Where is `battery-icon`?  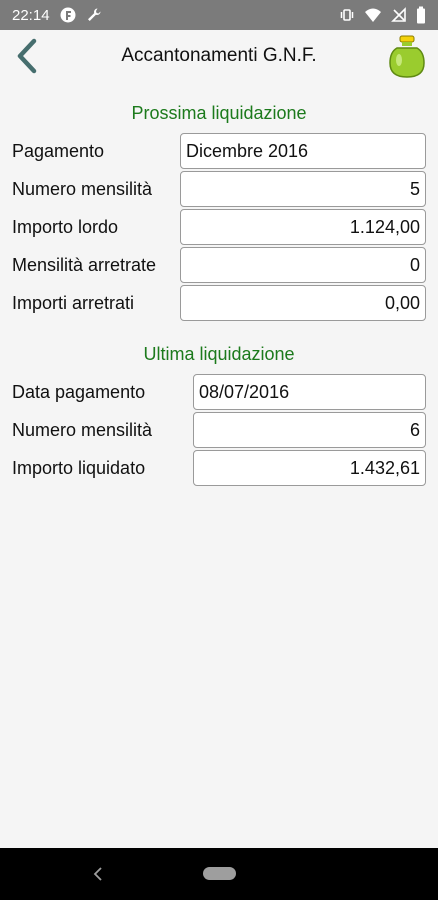
battery-icon is located at coordinates (421, 15).